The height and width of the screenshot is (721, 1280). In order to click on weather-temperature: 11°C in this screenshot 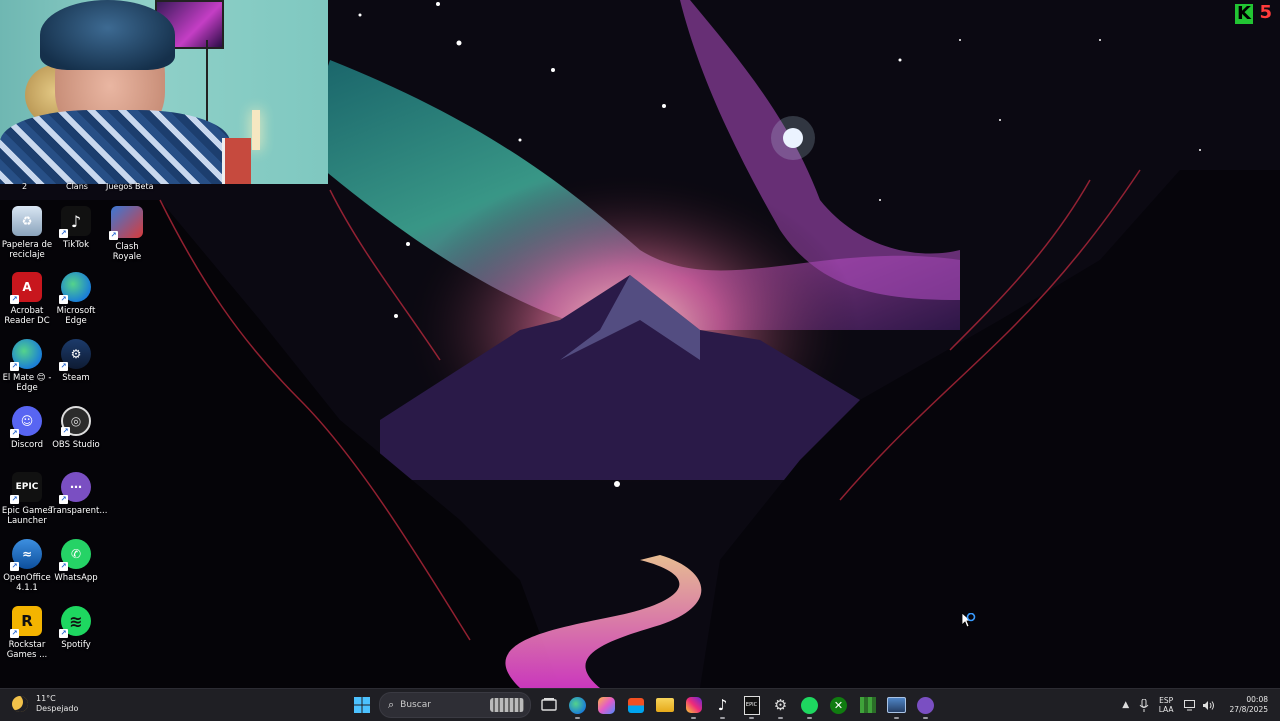, I will do `click(46, 698)`.